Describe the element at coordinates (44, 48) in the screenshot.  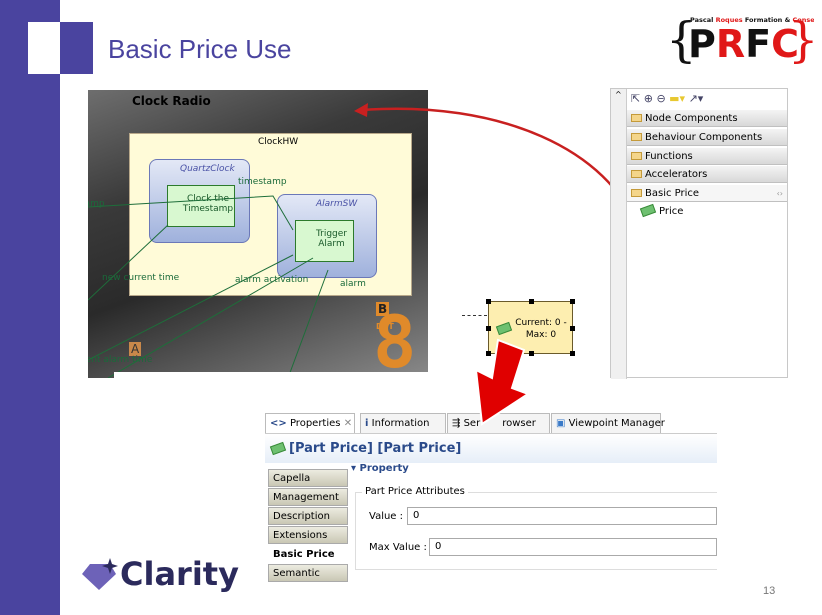
I see `decor-square-white` at that location.